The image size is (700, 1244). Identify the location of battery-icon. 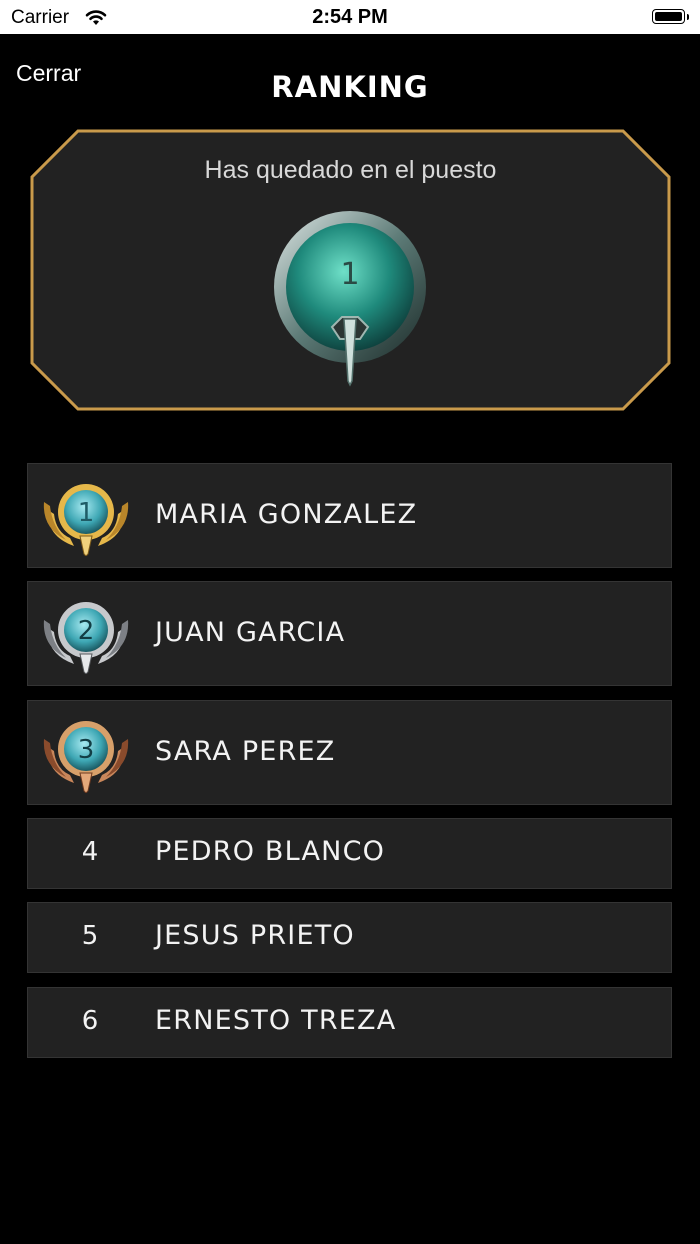
(671, 17).